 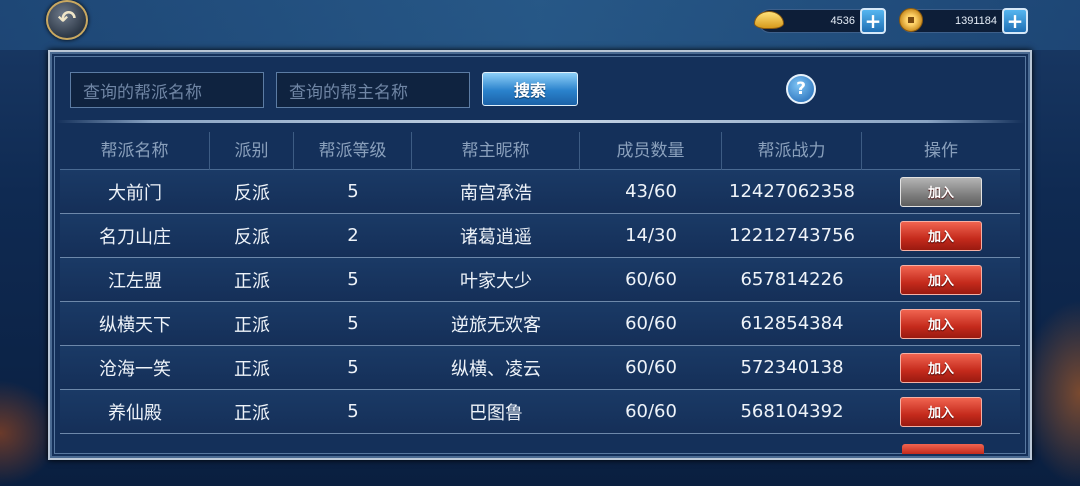 I want to click on copper-currency: 1391184 +, so click(x=962, y=21).